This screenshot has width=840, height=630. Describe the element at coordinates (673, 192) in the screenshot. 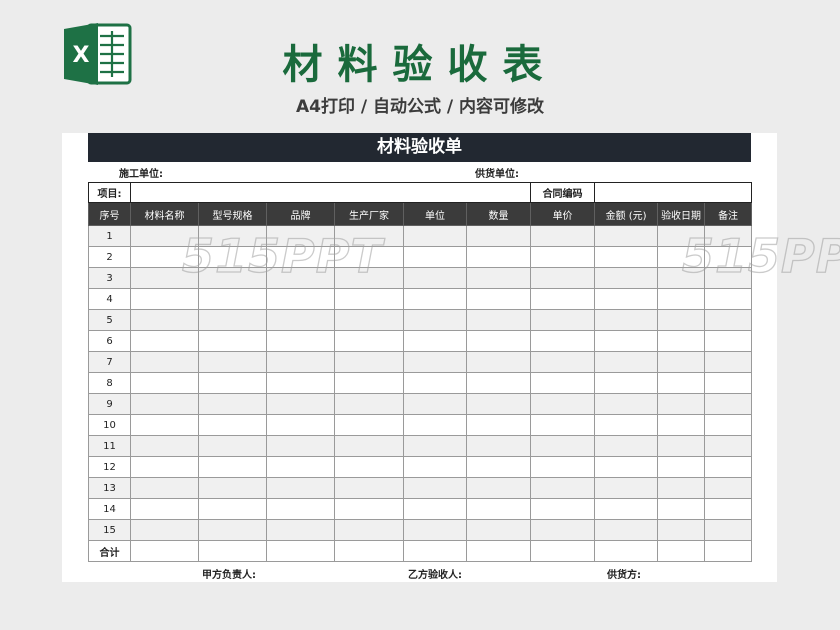

I see `contract-no-value-cell` at that location.